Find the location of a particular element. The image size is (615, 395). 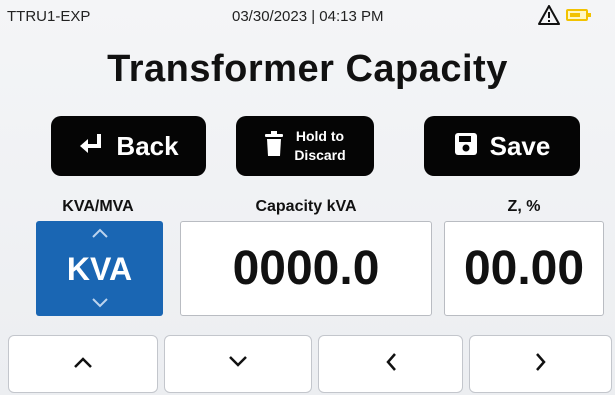

page-title: Transformer Capacity is located at coordinates (307, 69).